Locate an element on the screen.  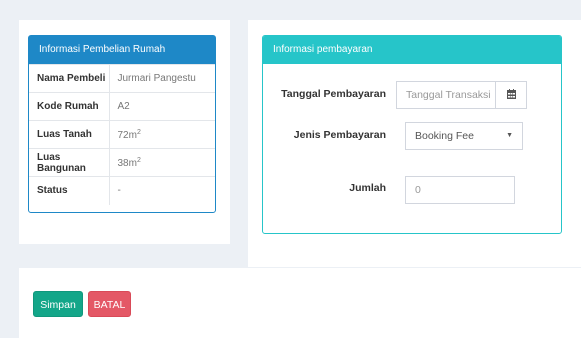
building-area-value: 38m2 is located at coordinates (162, 162).